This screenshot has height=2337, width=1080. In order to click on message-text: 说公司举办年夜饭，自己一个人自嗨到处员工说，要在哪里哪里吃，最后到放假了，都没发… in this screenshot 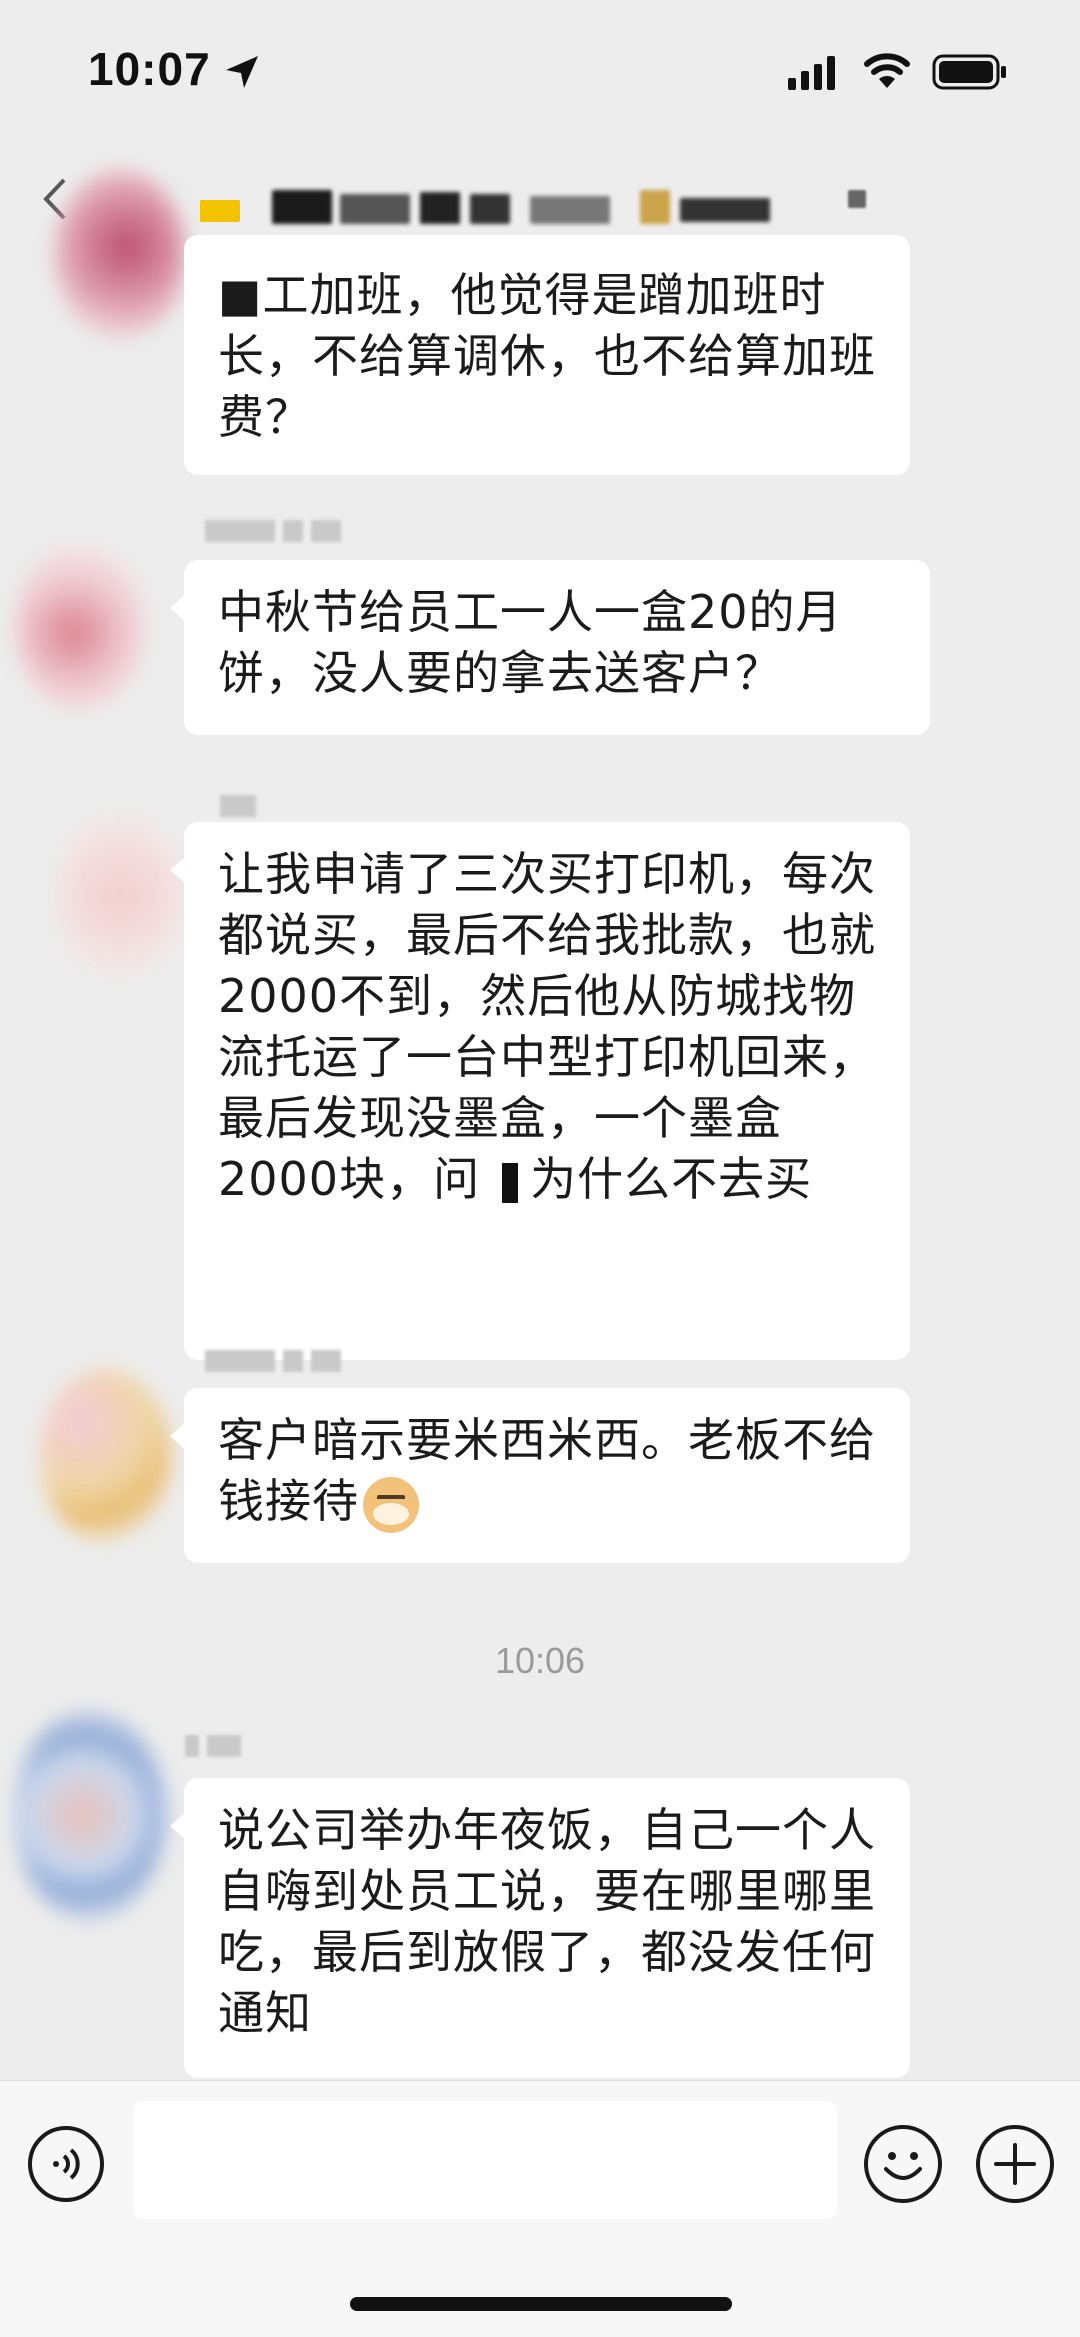, I will do `click(547, 1921)`.